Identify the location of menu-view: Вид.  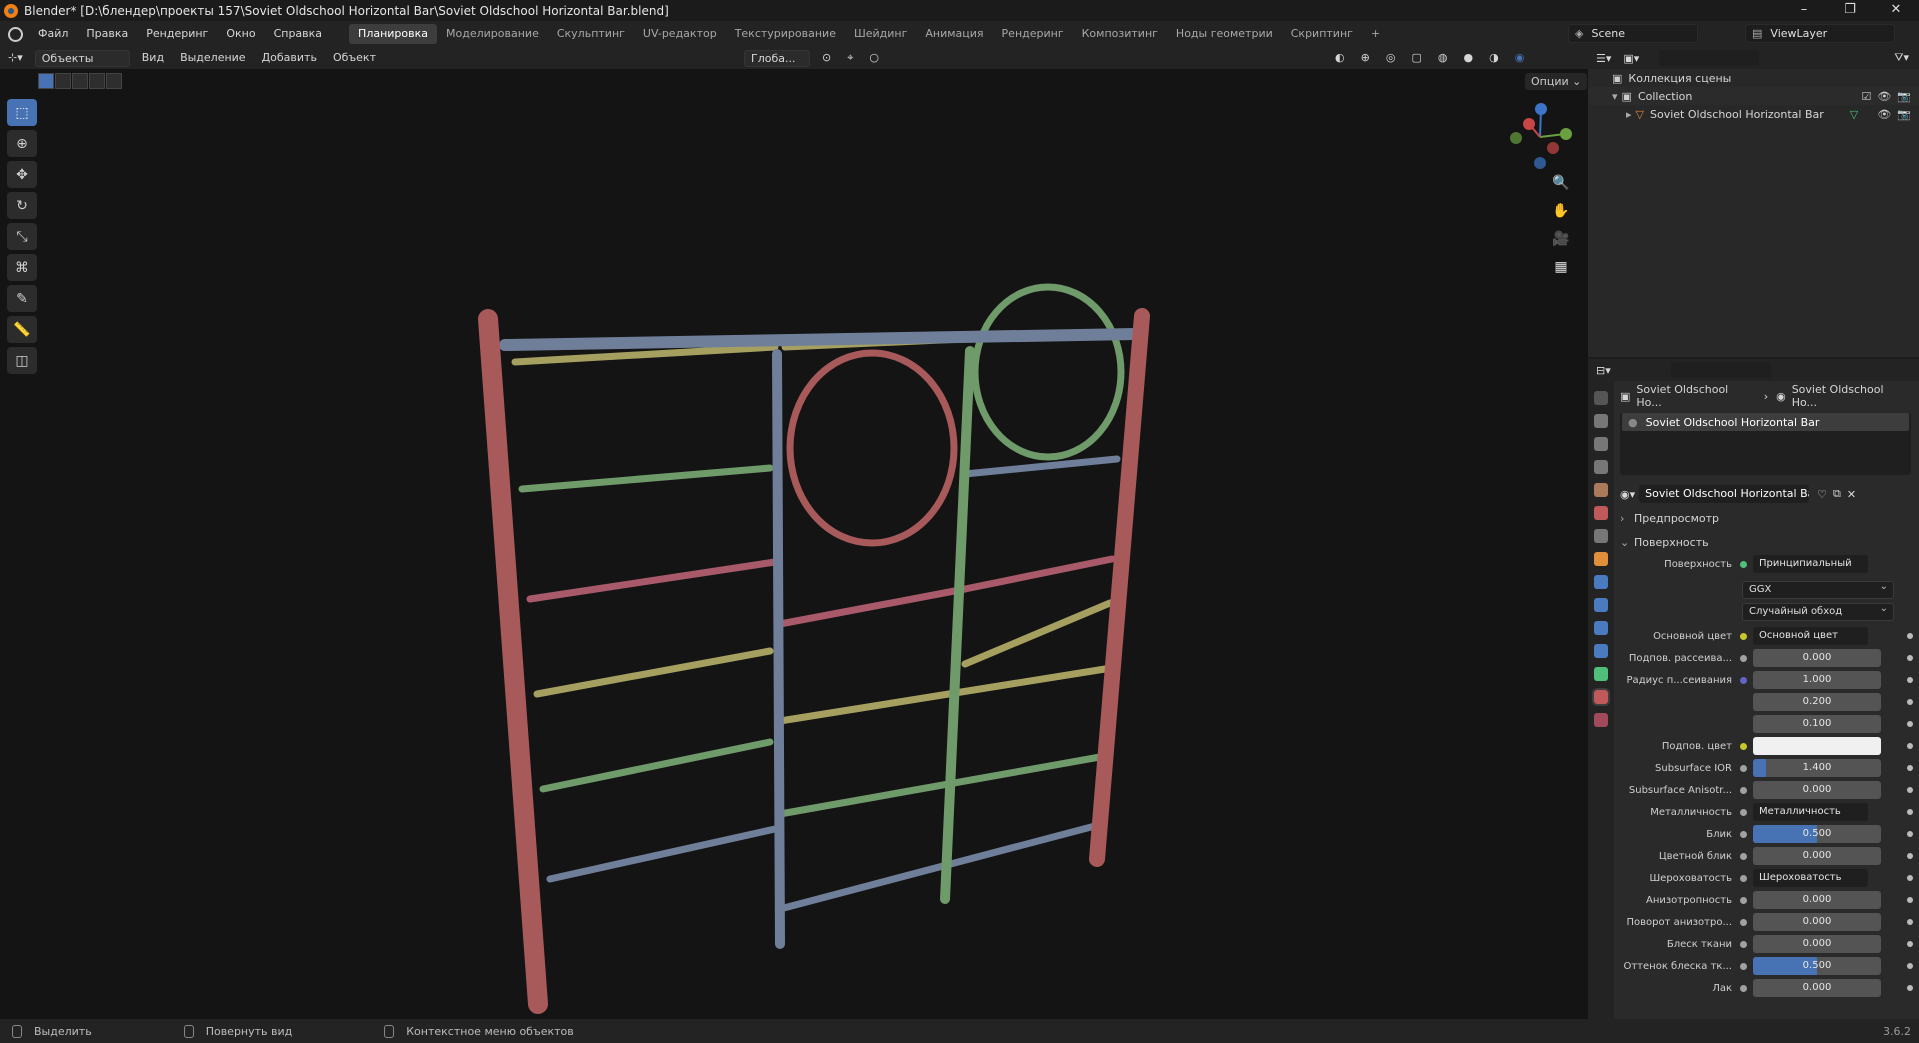
(153, 58).